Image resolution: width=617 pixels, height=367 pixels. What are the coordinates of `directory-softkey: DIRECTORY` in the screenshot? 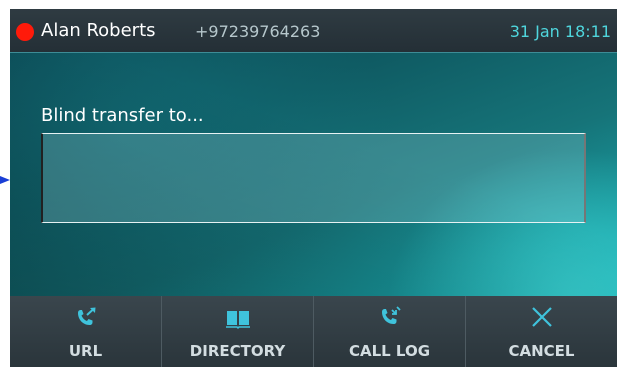 It's located at (237, 331).